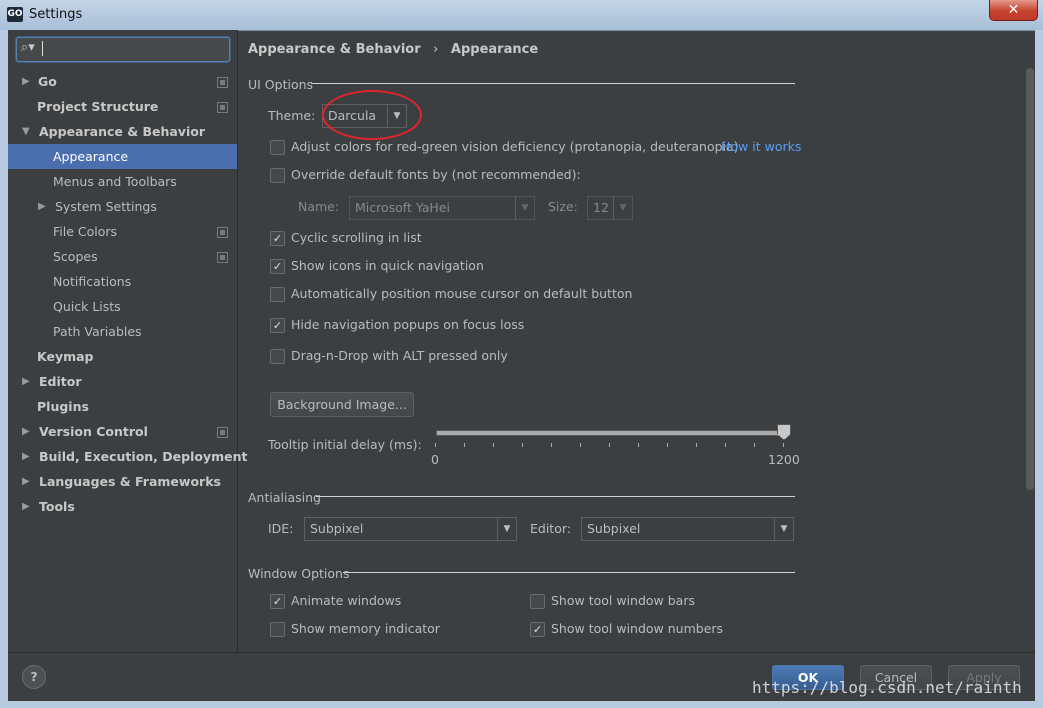  I want to click on sidebar-item-path-variables: Path Variables, so click(122, 331).